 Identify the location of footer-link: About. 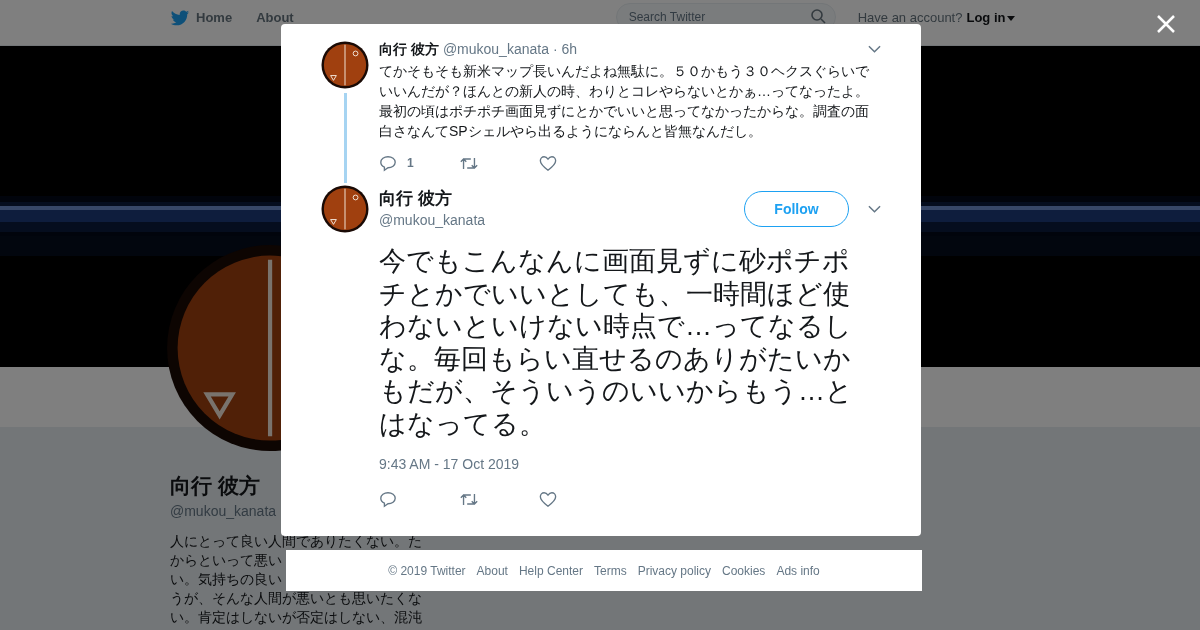
(492, 570).